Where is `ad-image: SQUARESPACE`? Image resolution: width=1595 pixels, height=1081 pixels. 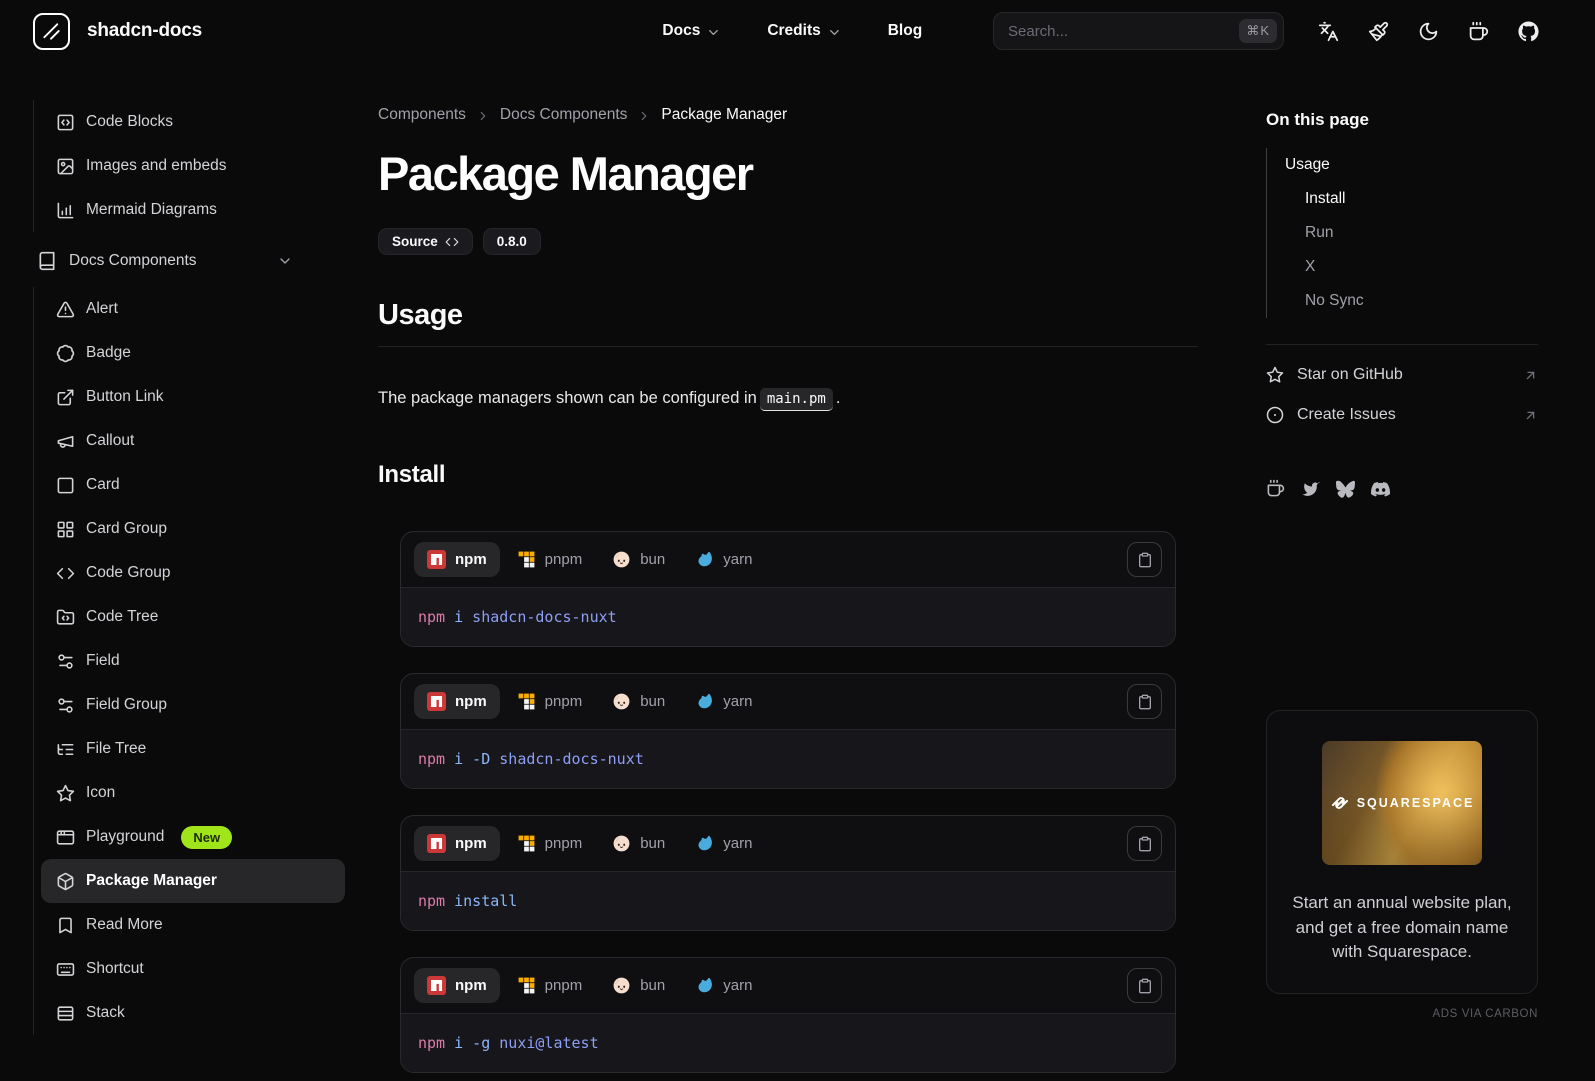
ad-image: SQUARESPACE is located at coordinates (1402, 803).